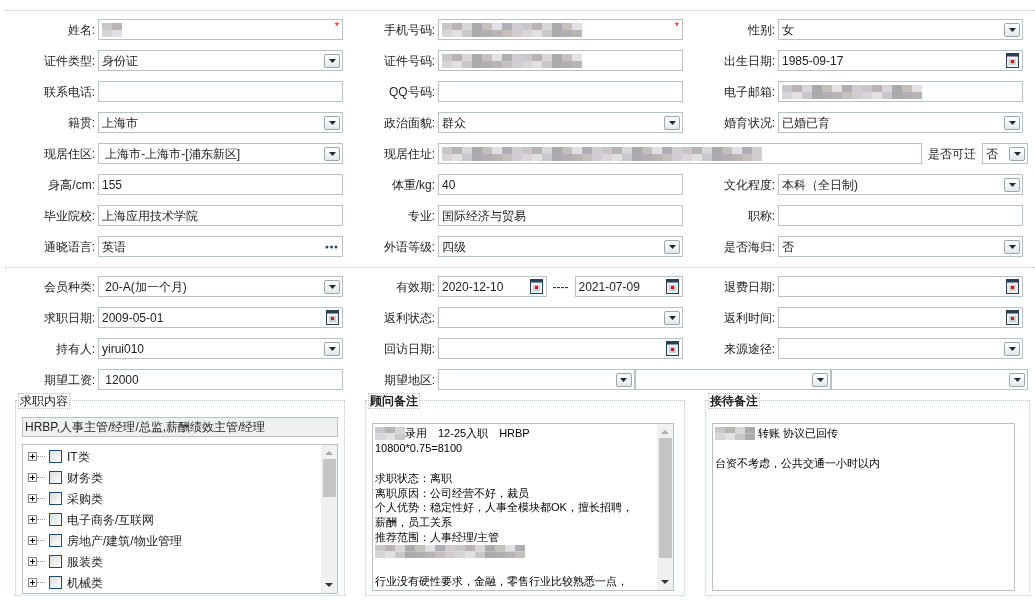 This screenshot has width=1035, height=600. Describe the element at coordinates (900, 122) in the screenshot. I see `select-field: 已婚已育` at that location.